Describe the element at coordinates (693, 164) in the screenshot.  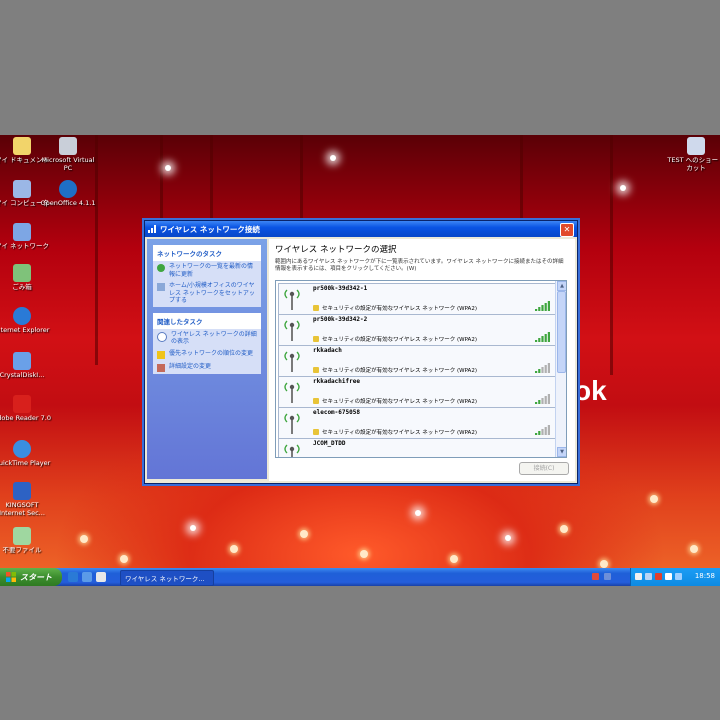
I see `desktop-icon-label: TEST へのショートカット` at that location.